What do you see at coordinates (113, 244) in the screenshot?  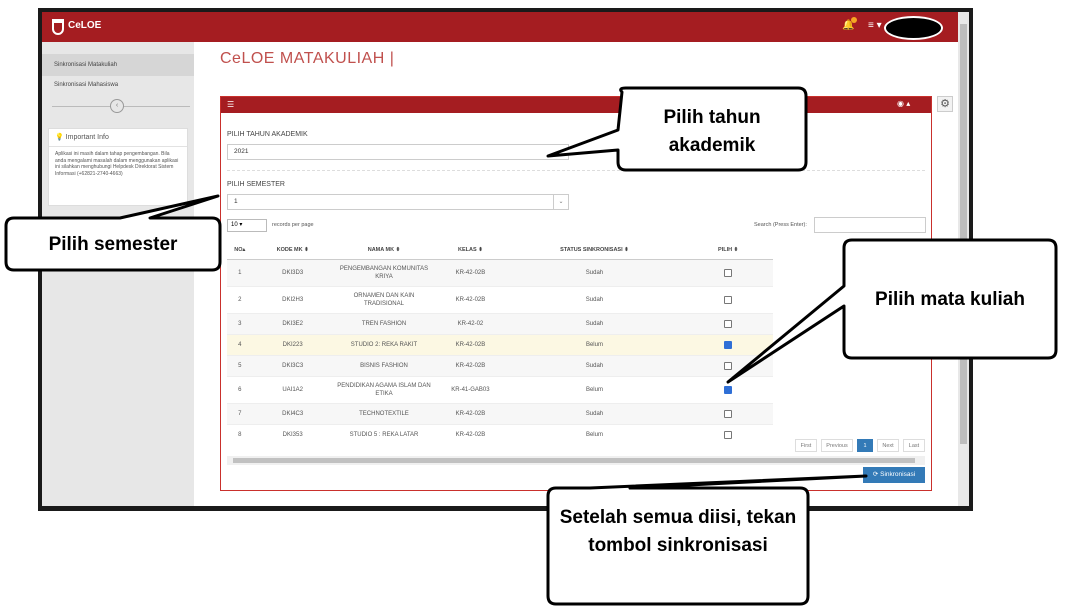 I see `callout-semester-text: Pilih semester` at bounding box center [113, 244].